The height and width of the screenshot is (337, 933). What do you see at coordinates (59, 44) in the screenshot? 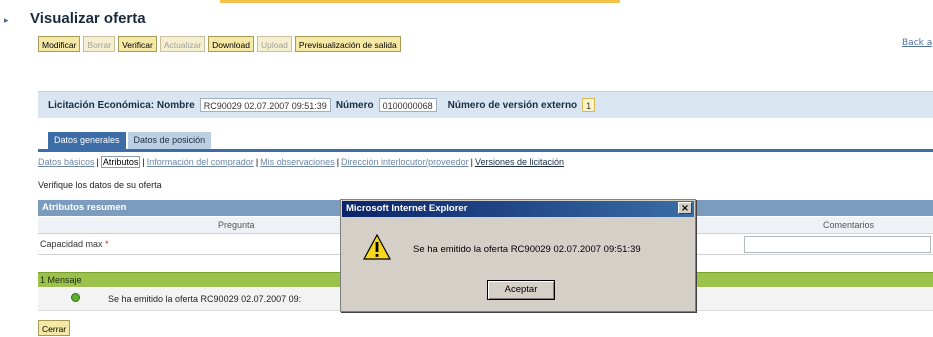
I see `modify-button: Modificar` at bounding box center [59, 44].